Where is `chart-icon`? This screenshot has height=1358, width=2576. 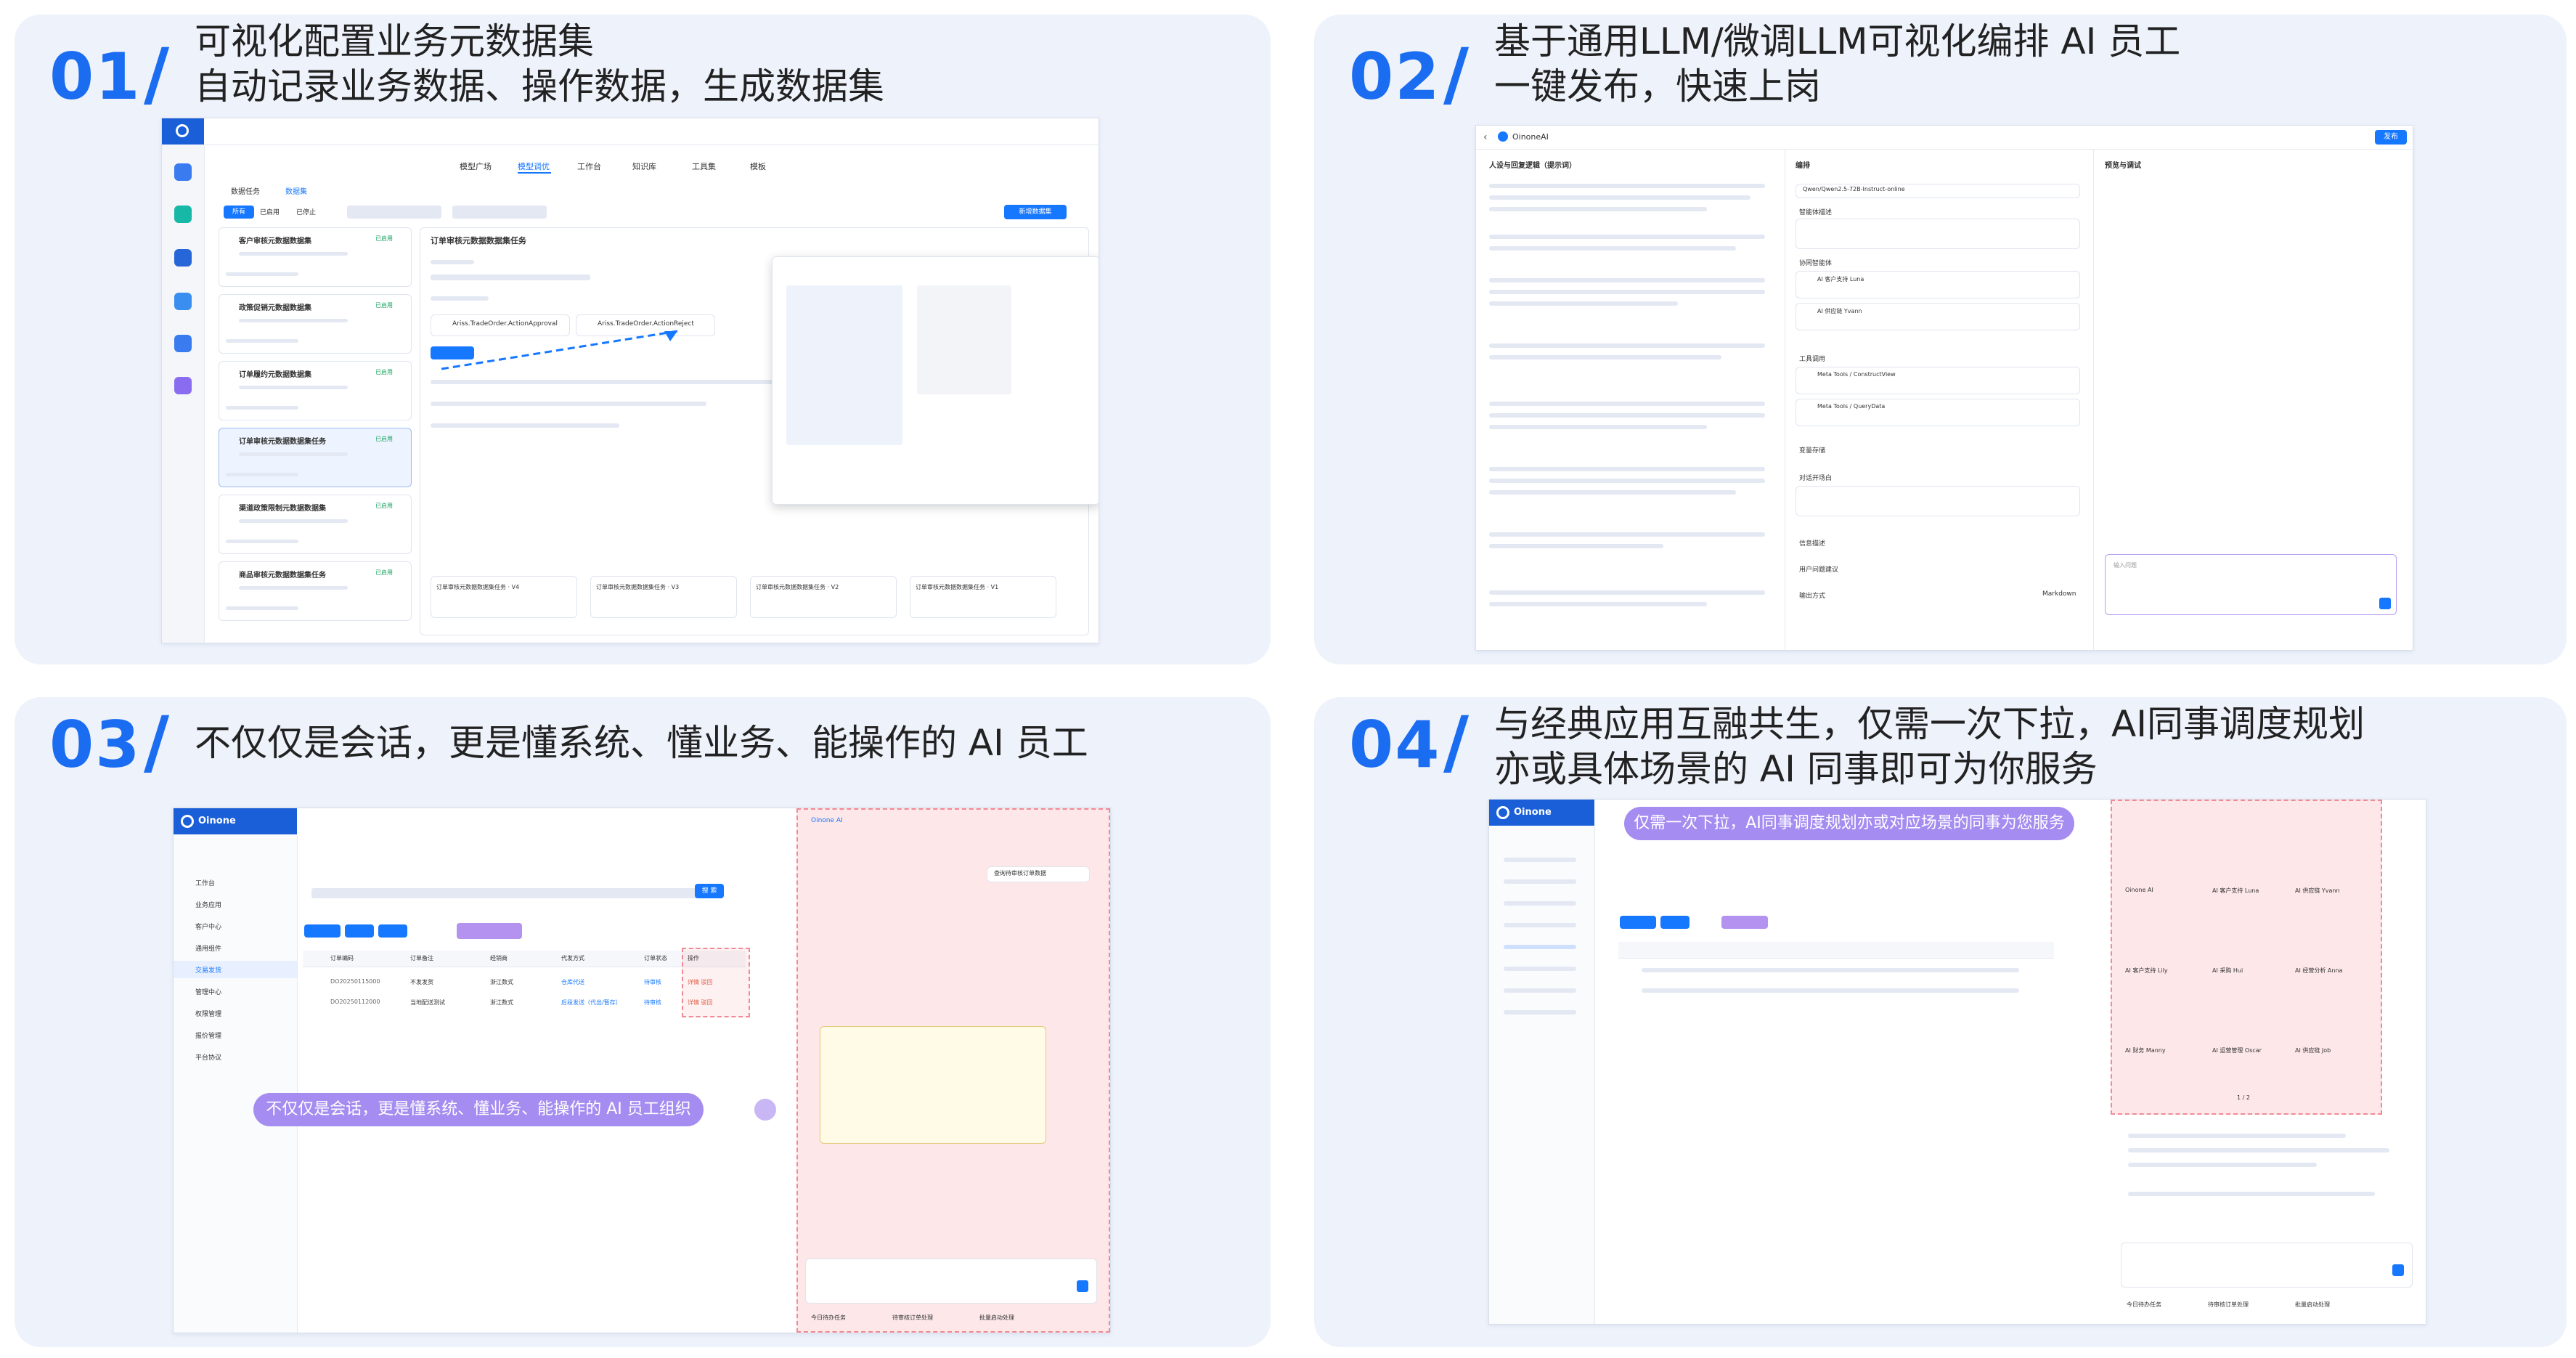 chart-icon is located at coordinates (183, 343).